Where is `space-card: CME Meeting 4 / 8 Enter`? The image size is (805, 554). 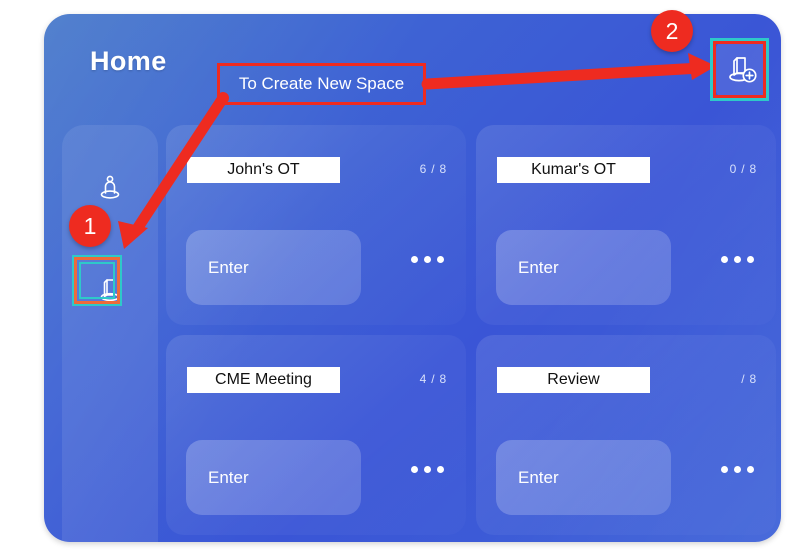
space-card: CME Meeting 4 / 8 Enter is located at coordinates (316, 435).